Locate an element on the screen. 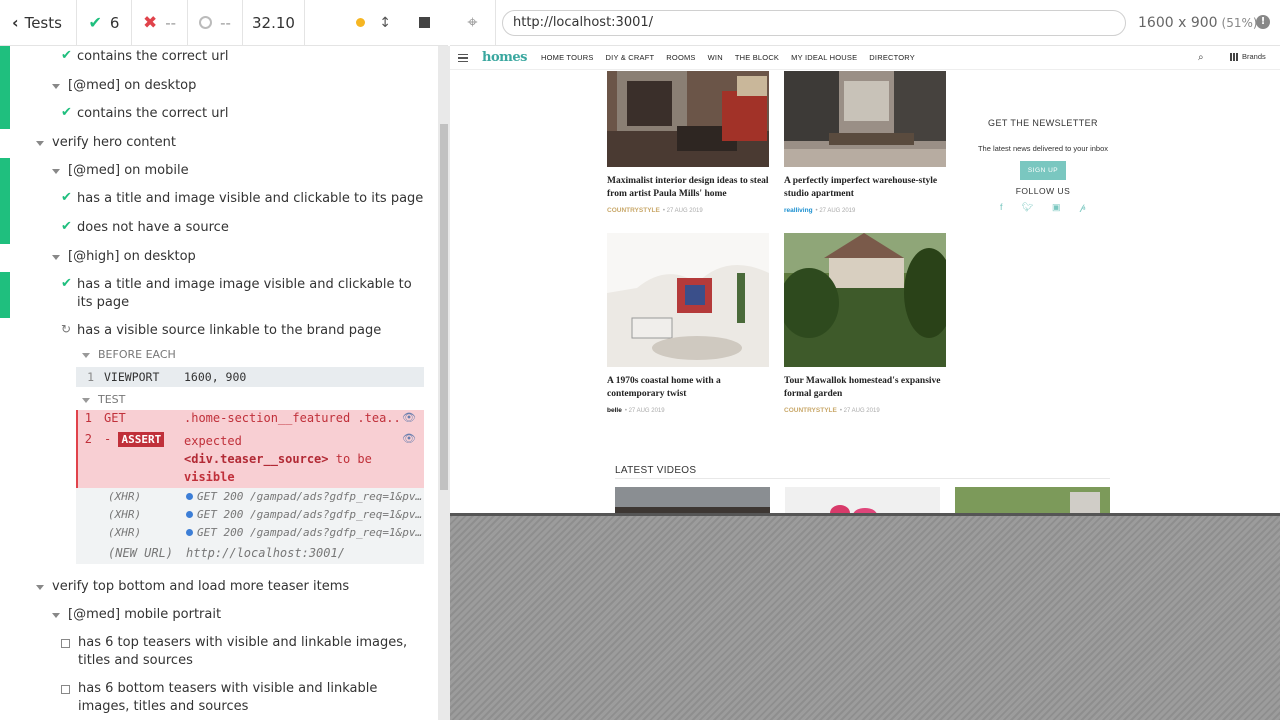 This screenshot has height=720, width=1280. suite-item: [@med] mobile portrait is located at coordinates (219, 615).